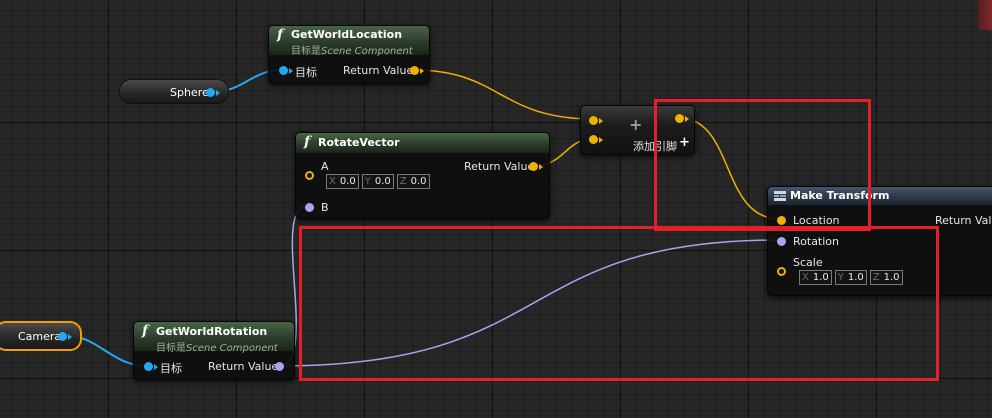  What do you see at coordinates (413, 181) in the screenshot?
I see `a-z-field: Z 0.0` at bounding box center [413, 181].